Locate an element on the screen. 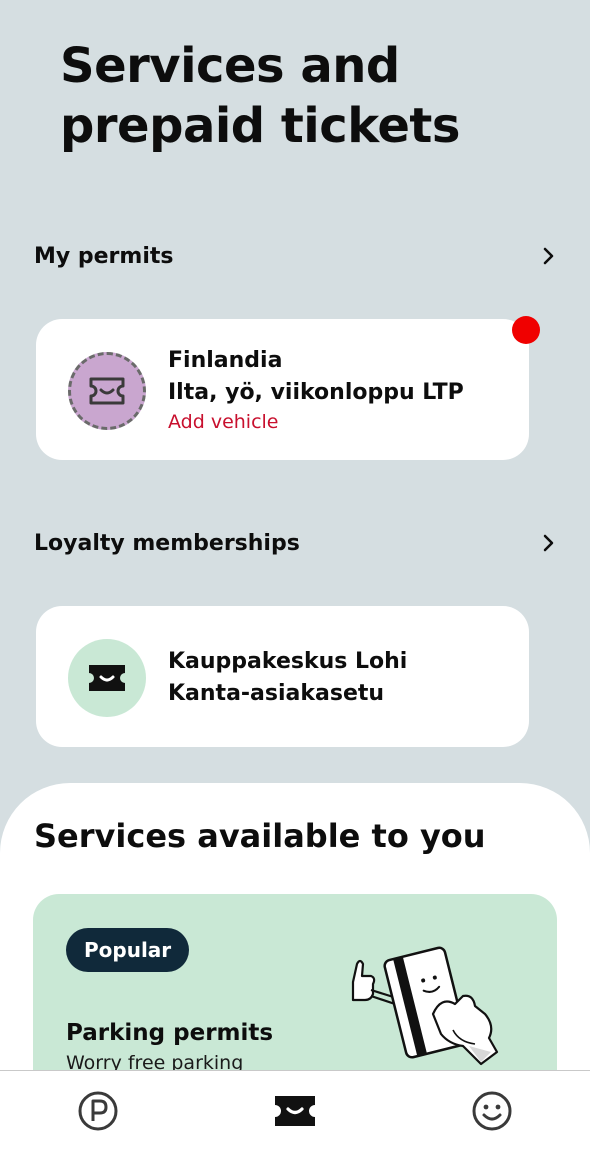  popular-badge: Popular is located at coordinates (128, 950).